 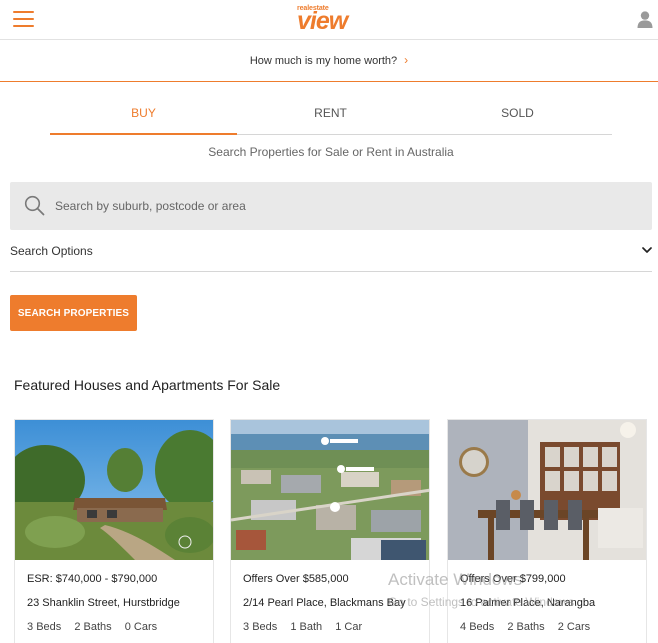 I want to click on chevron-down-icon, so click(x=647, y=250).